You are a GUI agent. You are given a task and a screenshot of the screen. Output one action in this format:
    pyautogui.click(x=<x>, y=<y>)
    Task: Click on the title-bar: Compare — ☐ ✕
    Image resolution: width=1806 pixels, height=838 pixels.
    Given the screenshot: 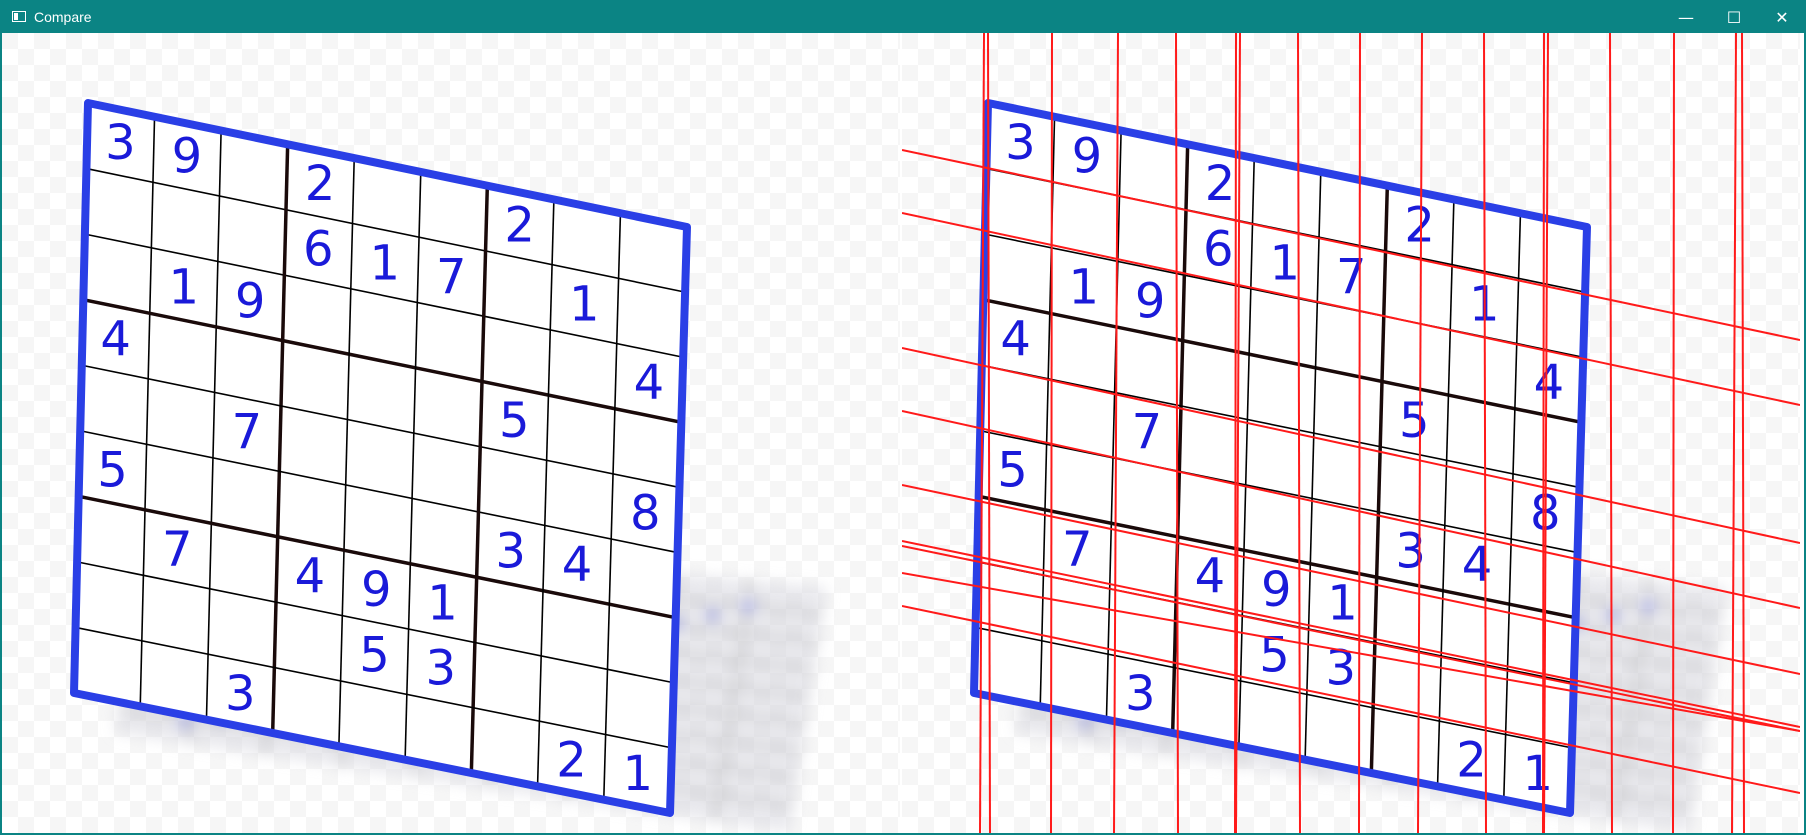 What is the action you would take?
    pyautogui.click(x=903, y=17)
    